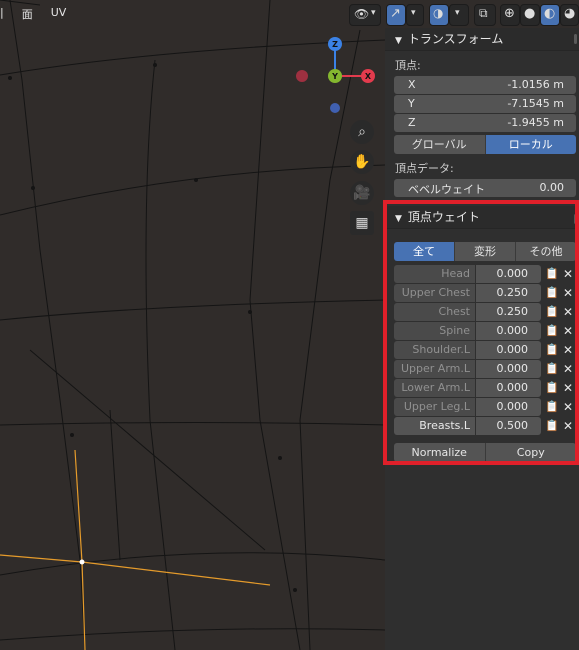  What do you see at coordinates (546, 251) in the screenshot?
I see `tab-other: その他` at bounding box center [546, 251].